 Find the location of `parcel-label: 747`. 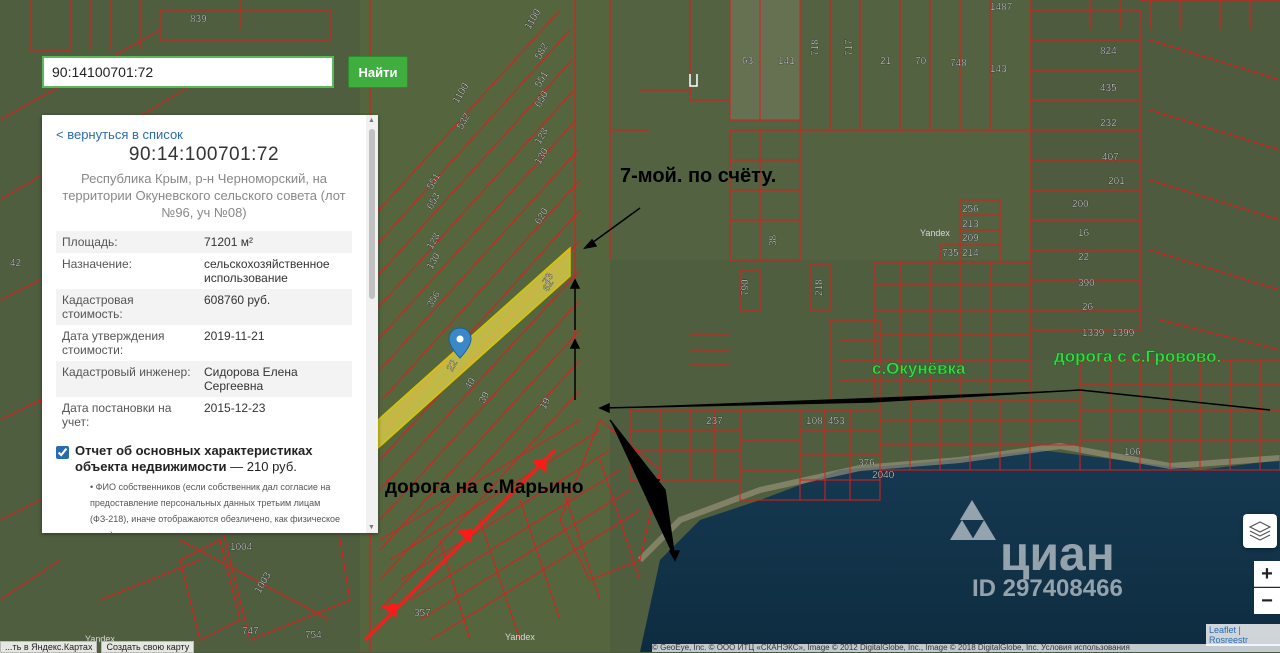

parcel-label: 747 is located at coordinates (250, 631).